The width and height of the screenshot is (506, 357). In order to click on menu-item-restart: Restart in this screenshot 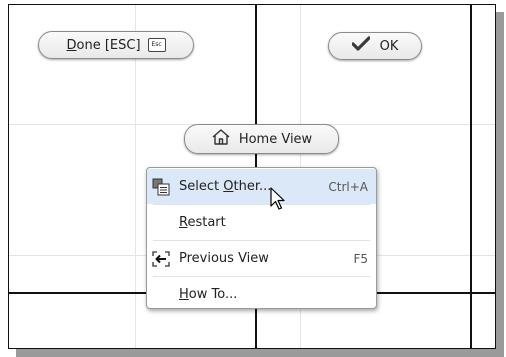, I will do `click(261, 222)`.